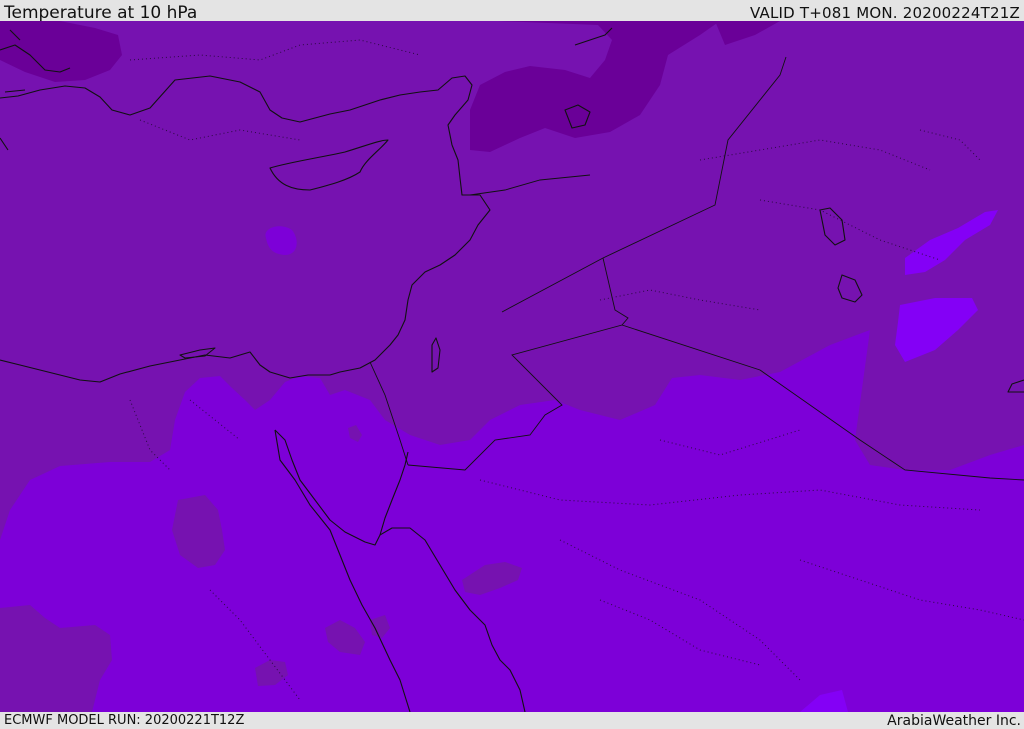 The width and height of the screenshot is (1024, 729). I want to click on valid-time: VALID T+081 MON. 20200224T21Z, so click(885, 13).